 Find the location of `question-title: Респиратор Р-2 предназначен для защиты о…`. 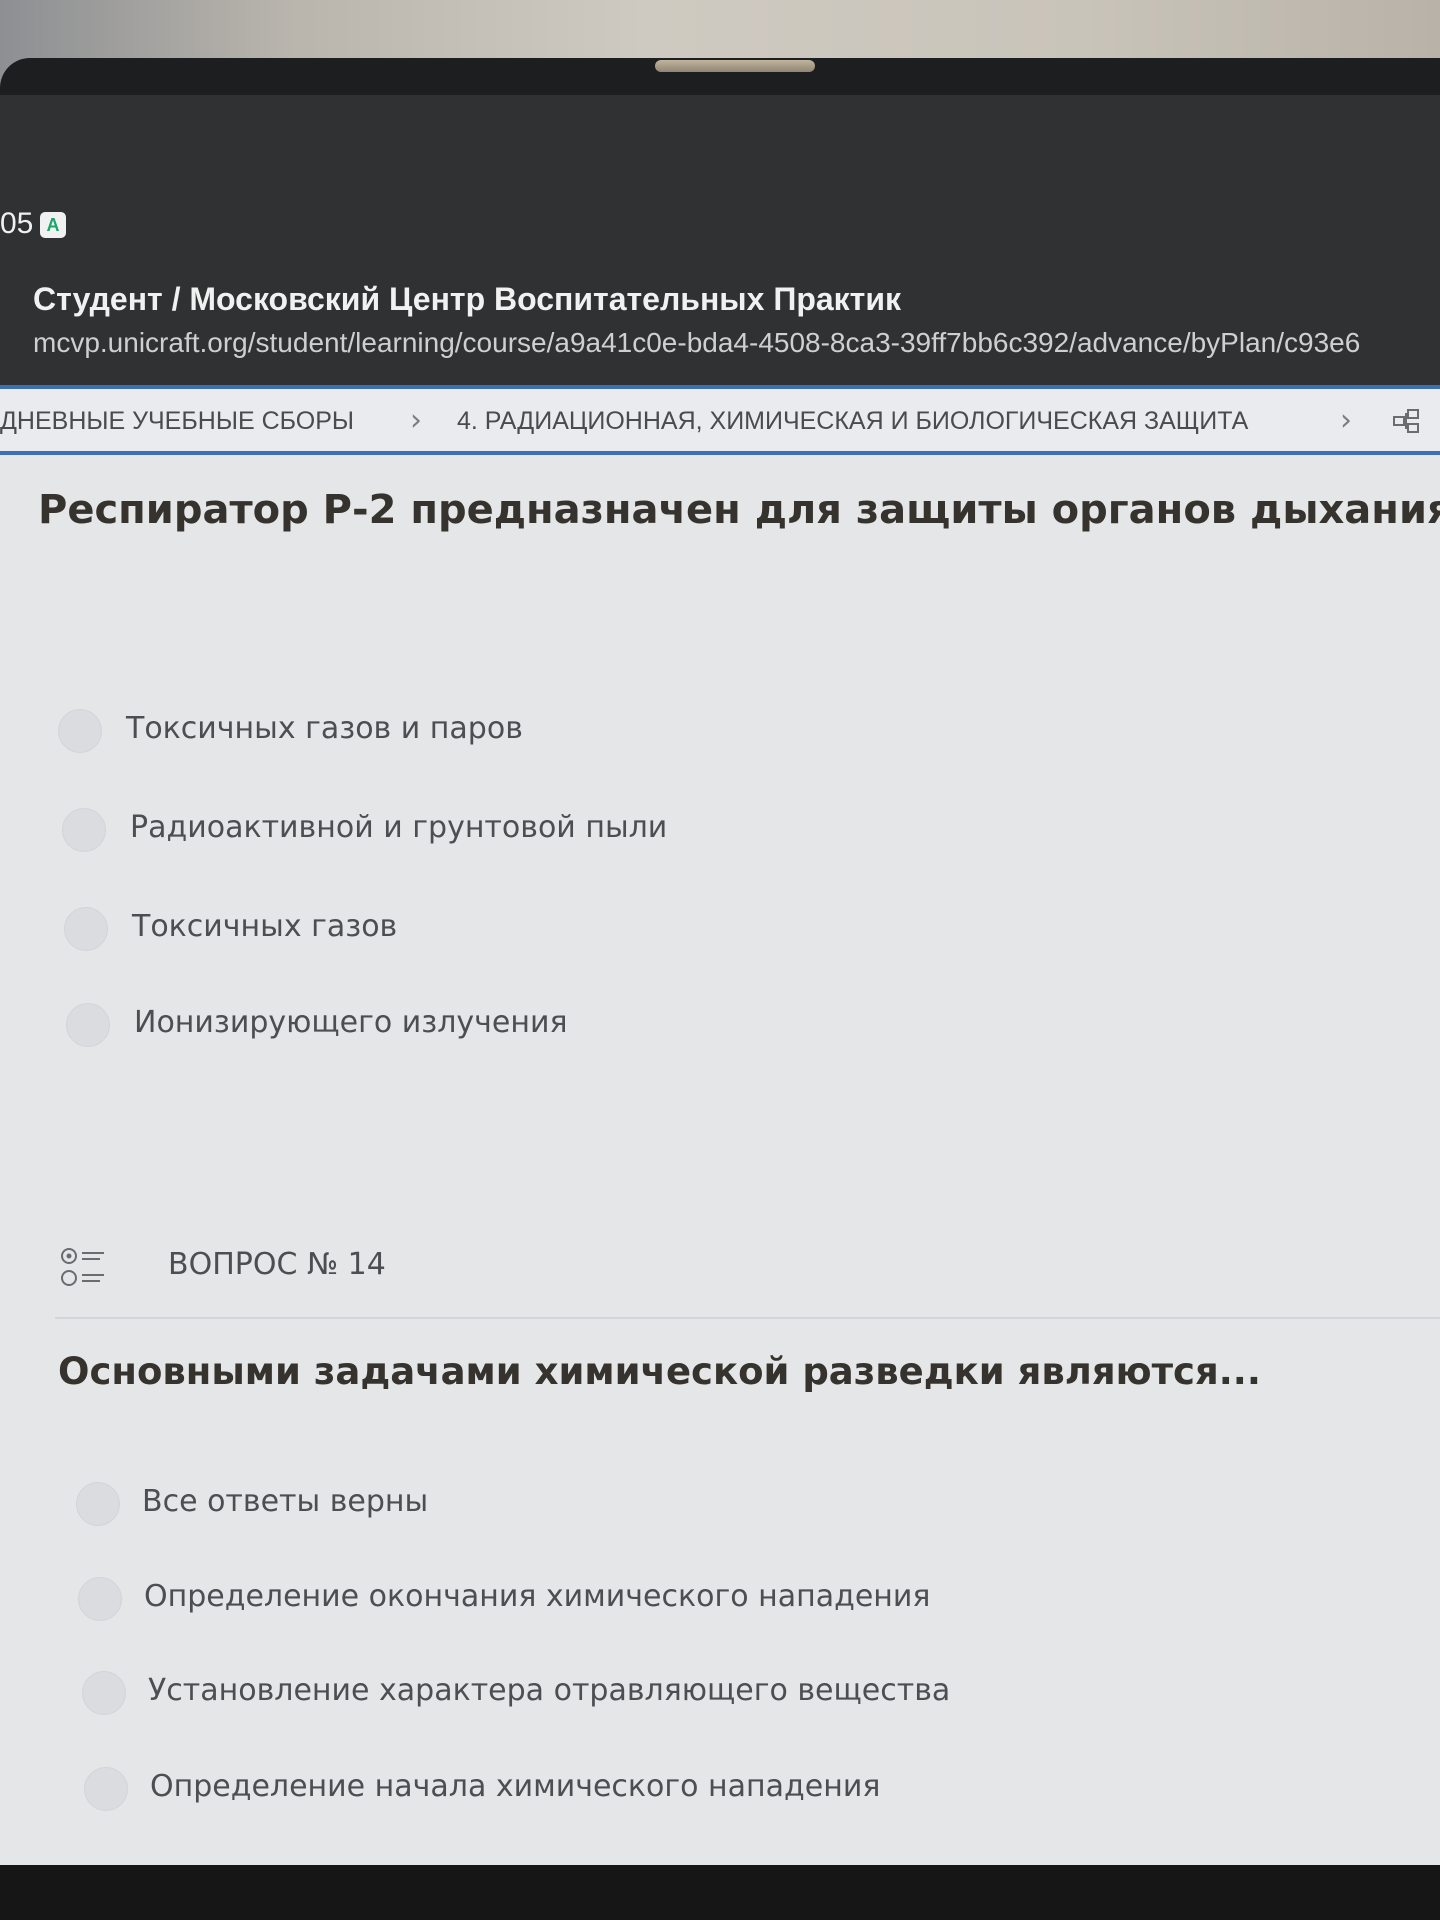

question-title: Респиратор Р-2 предназначен для защиты о… is located at coordinates (739, 510).